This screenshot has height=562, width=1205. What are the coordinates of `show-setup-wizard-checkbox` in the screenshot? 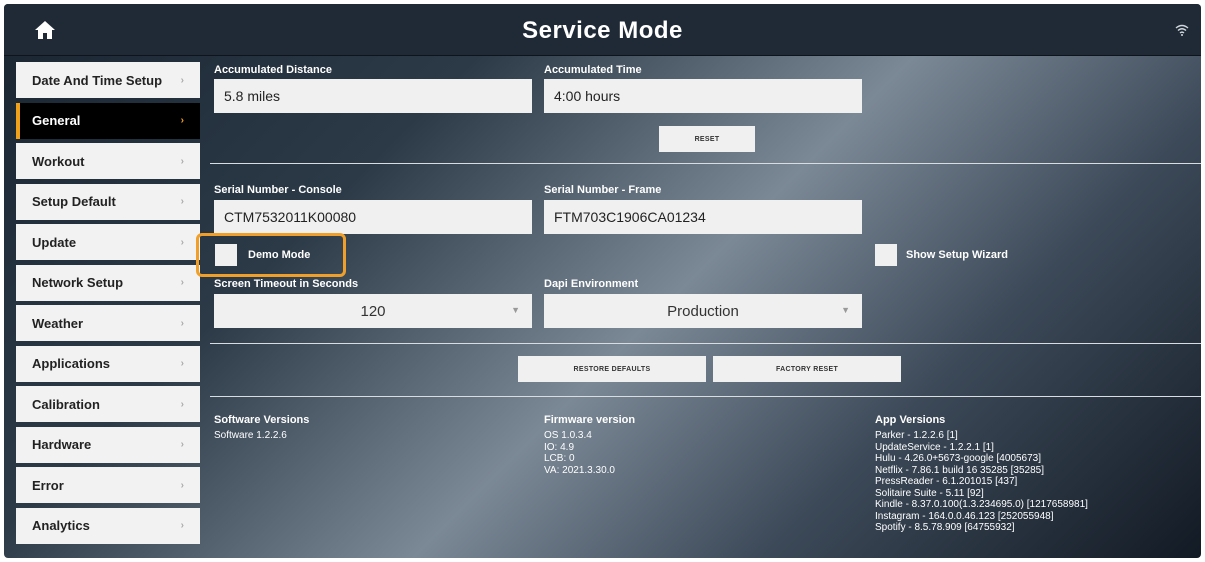 It's located at (886, 255).